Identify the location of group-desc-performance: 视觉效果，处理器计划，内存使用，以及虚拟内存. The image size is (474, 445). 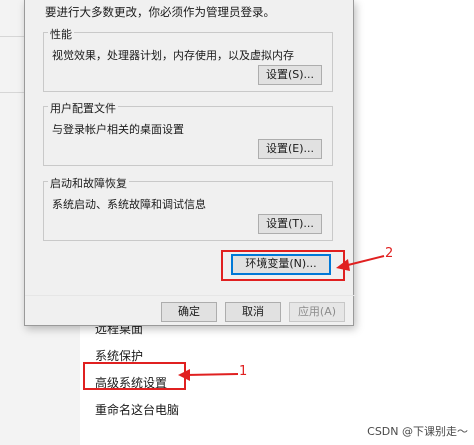
(173, 55).